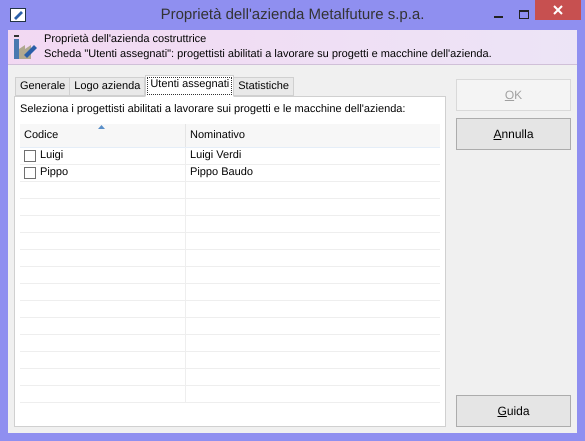 The image size is (585, 441). Describe the element at coordinates (103, 135) in the screenshot. I see `column-header: Codice` at that location.